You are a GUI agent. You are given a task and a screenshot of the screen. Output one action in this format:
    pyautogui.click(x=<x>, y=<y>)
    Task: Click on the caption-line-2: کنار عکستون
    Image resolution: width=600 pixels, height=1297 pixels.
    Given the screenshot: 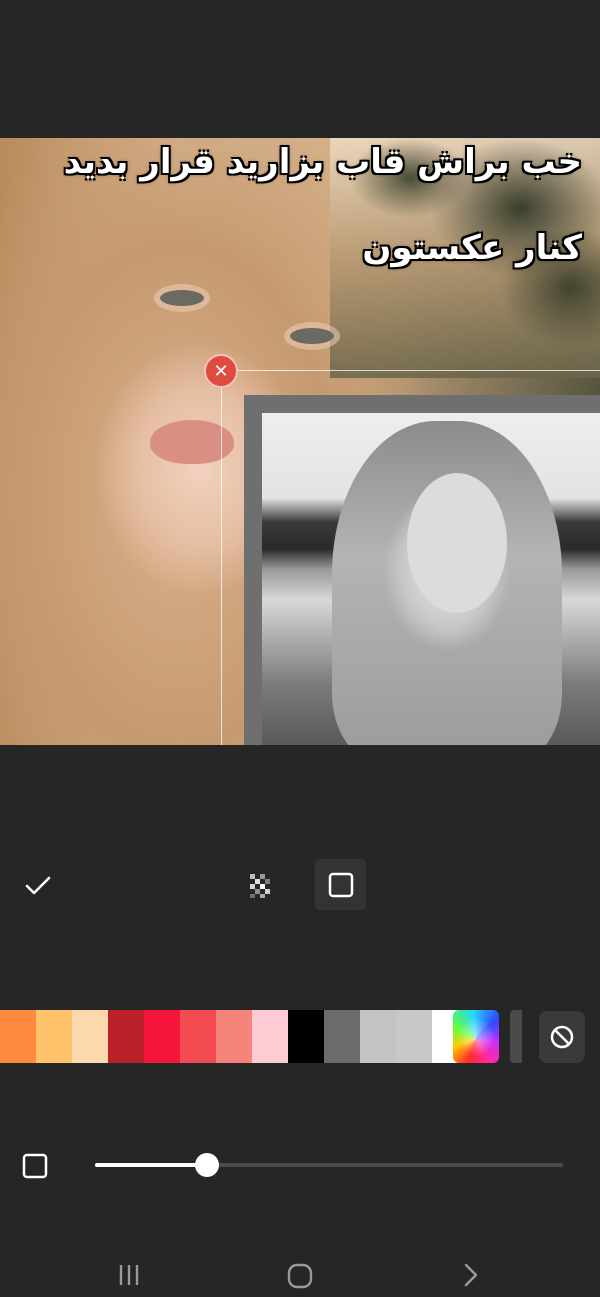 What is the action you would take?
    pyautogui.click(x=472, y=248)
    